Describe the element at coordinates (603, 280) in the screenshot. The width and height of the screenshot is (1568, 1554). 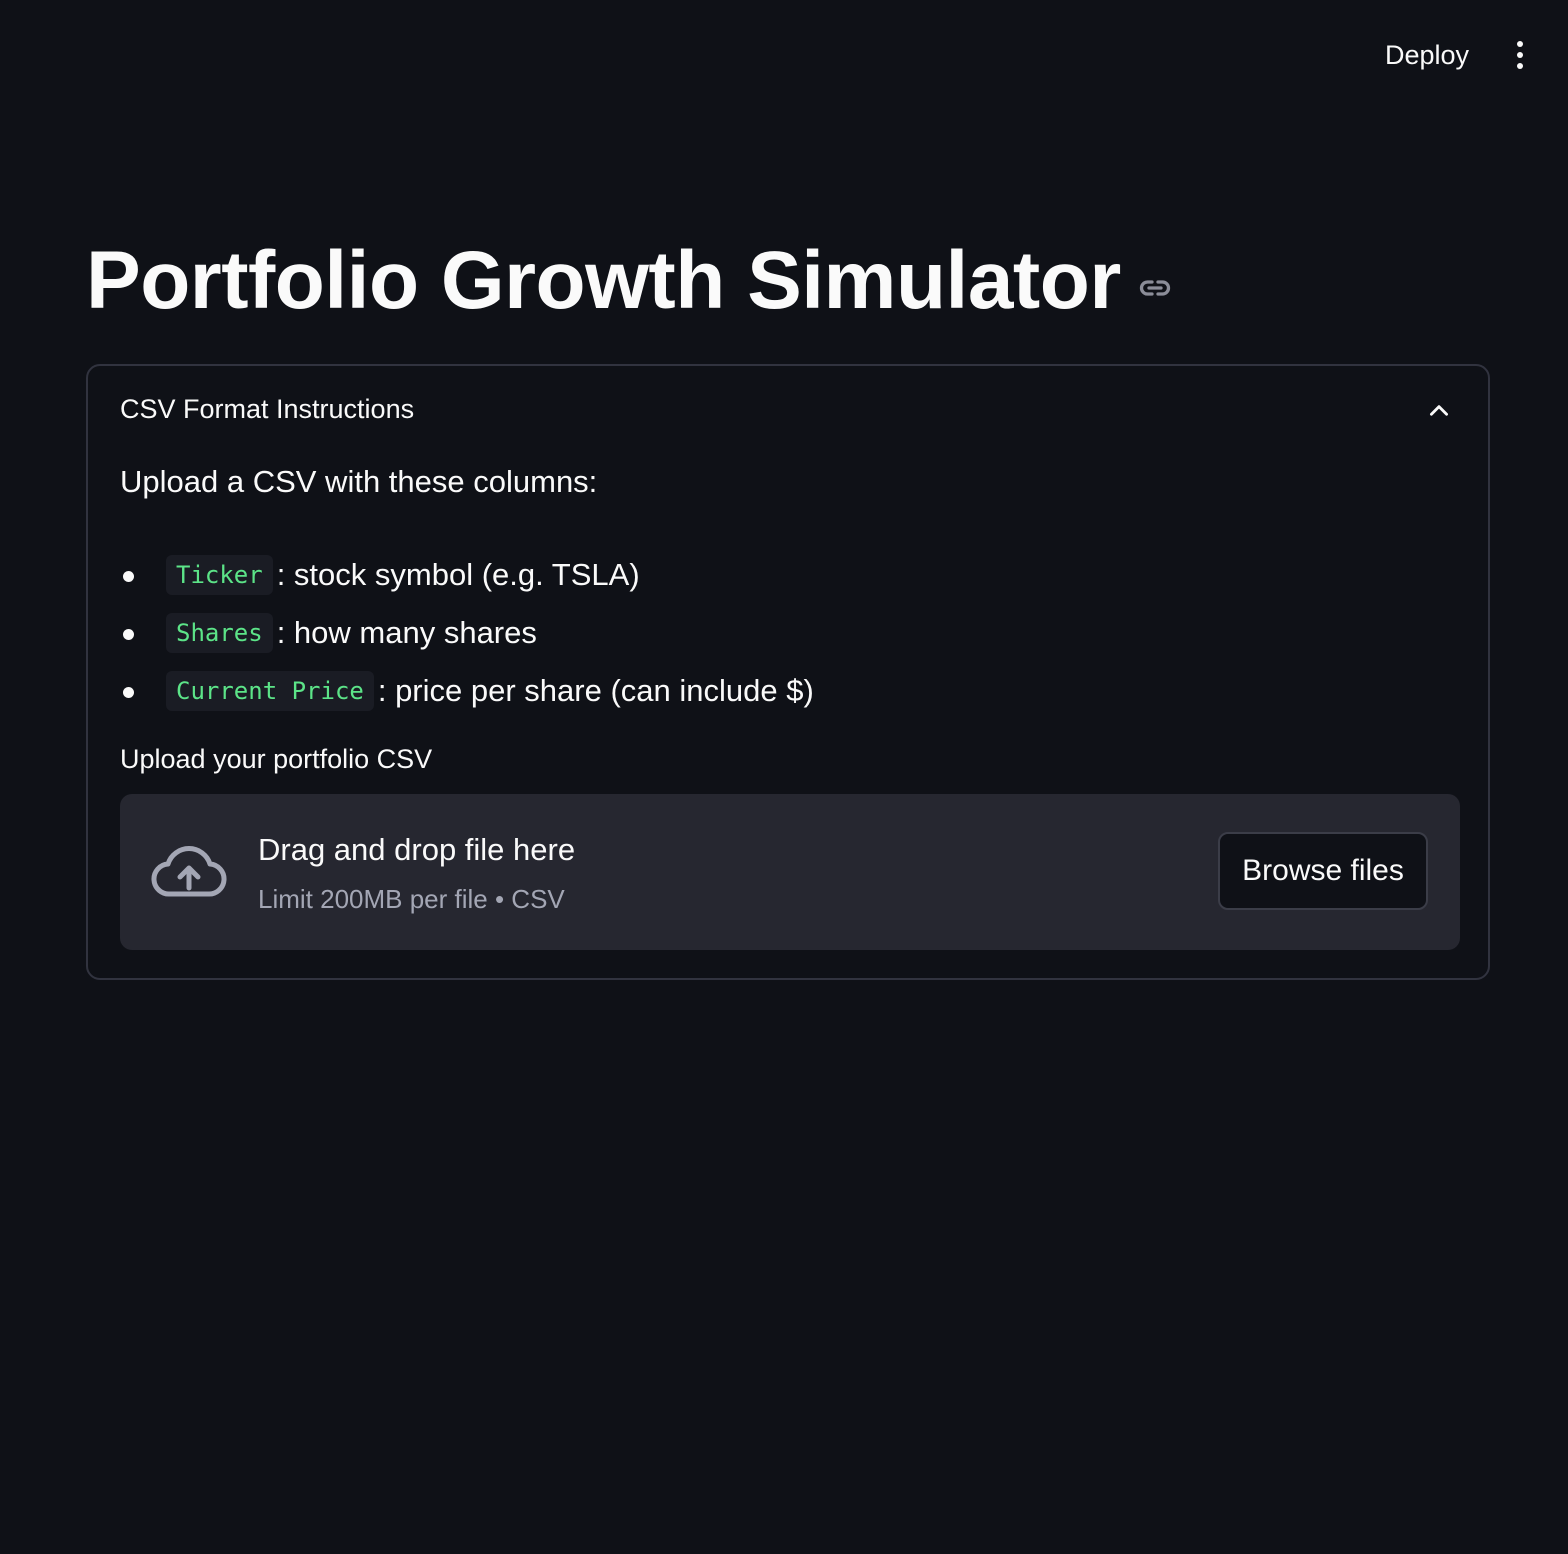
I see `page-title: Portfolio Growth Simulator` at that location.